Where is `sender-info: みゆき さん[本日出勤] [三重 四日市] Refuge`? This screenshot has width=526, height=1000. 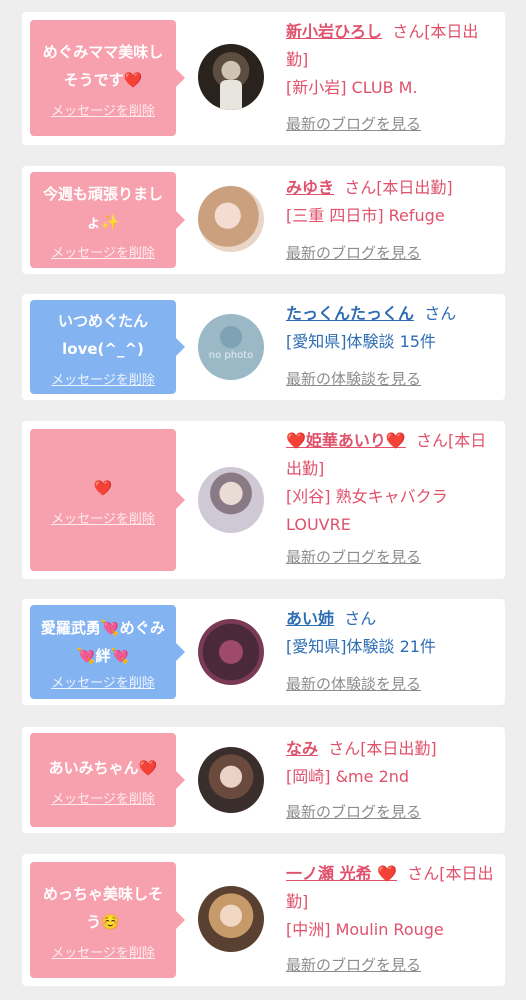
sender-info: みゆき さん[本日出勤] [三重 四日市] Refuge is located at coordinates (392, 202).